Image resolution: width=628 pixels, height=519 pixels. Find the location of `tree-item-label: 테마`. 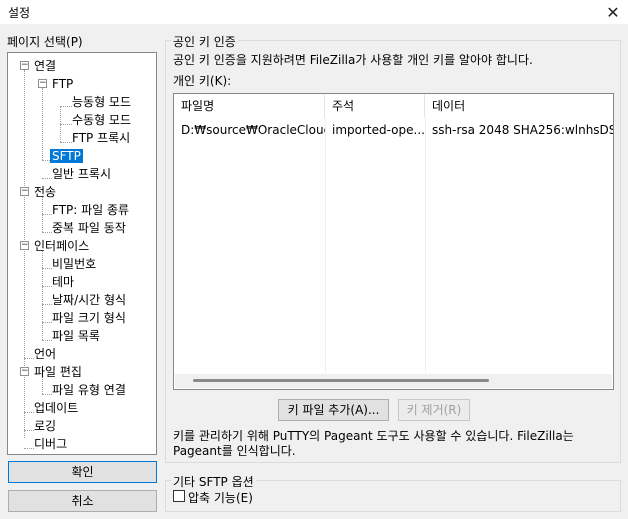

tree-item-label: 테마 is located at coordinates (63, 282).